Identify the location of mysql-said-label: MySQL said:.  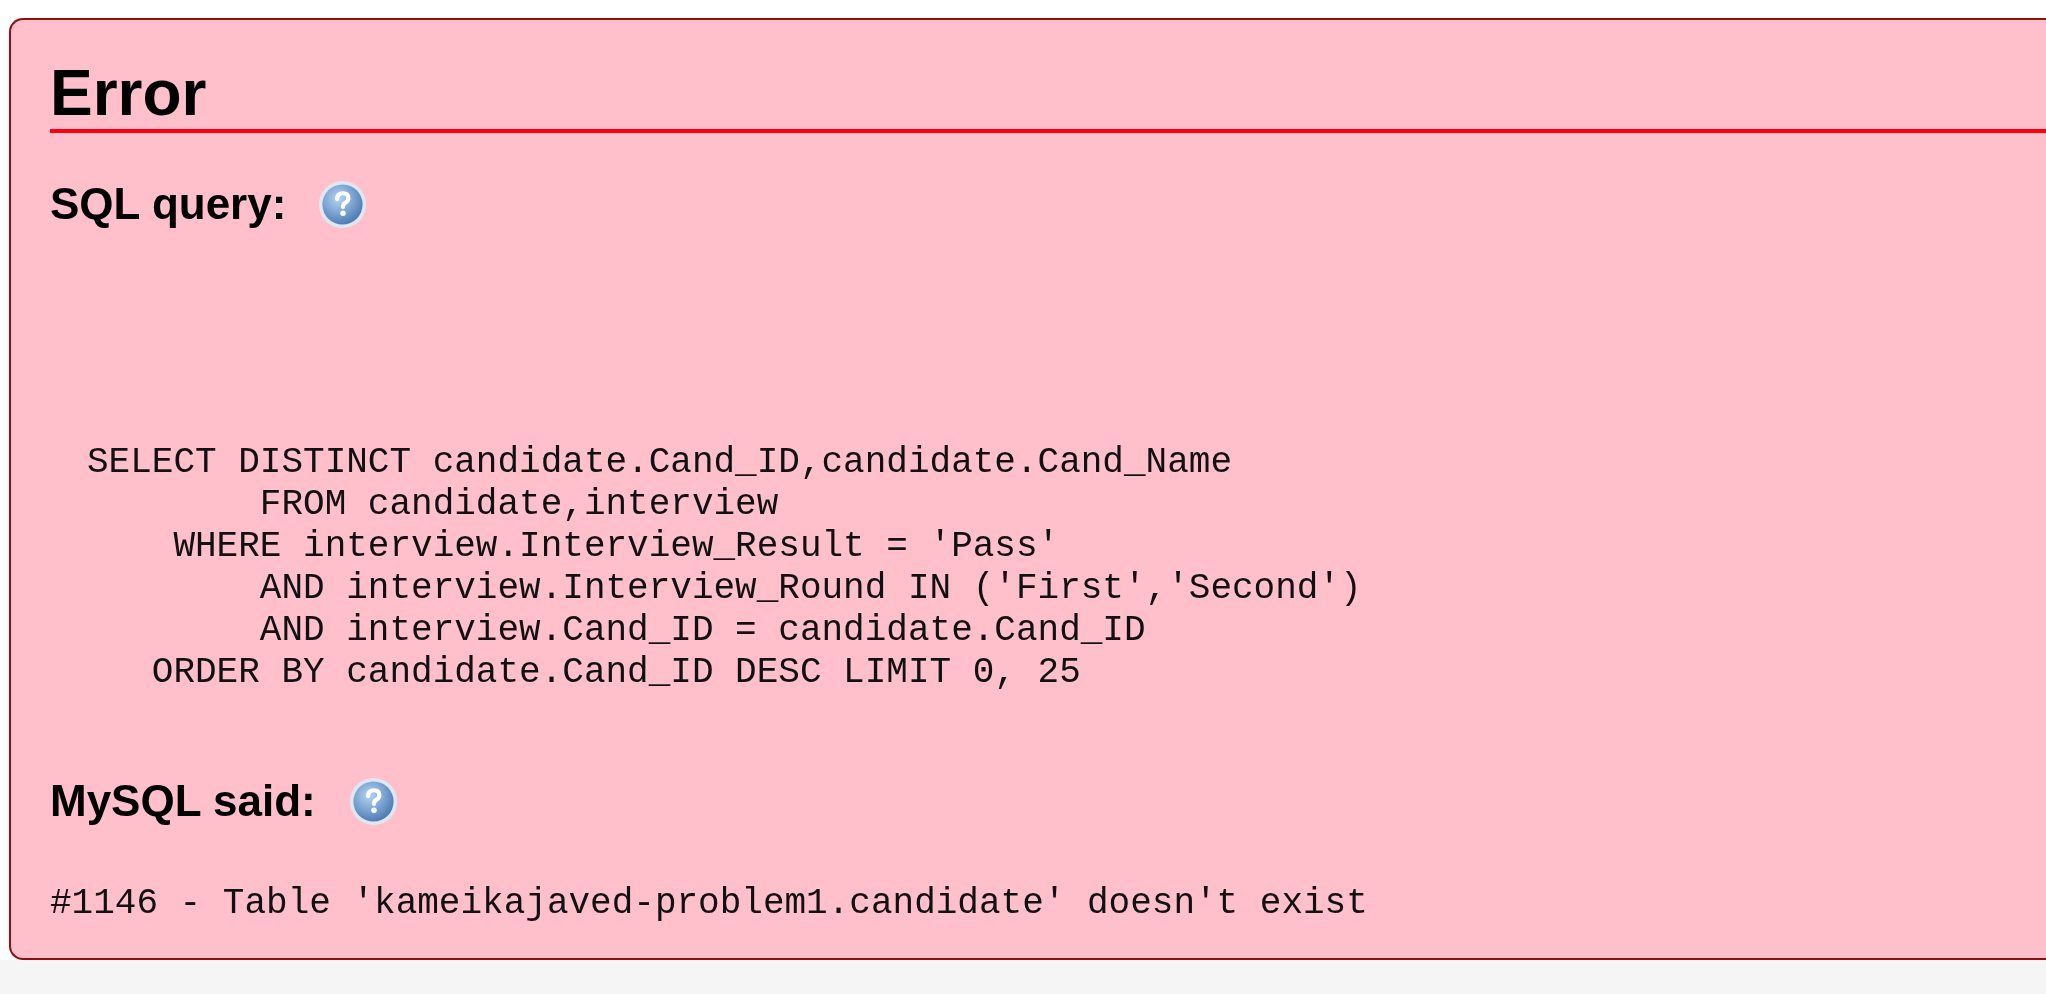
(183, 801).